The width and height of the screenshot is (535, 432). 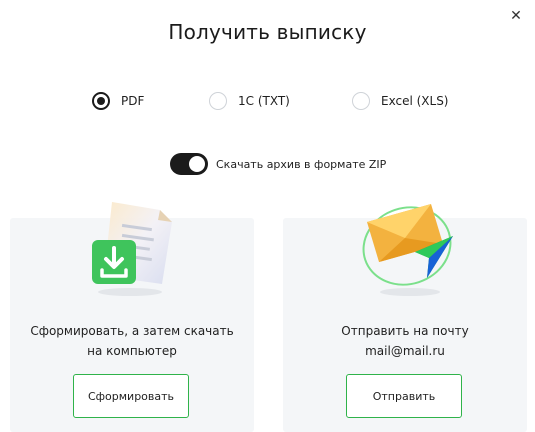 I want to click on radio-excel-xls: Excel (XLS), so click(x=400, y=101).